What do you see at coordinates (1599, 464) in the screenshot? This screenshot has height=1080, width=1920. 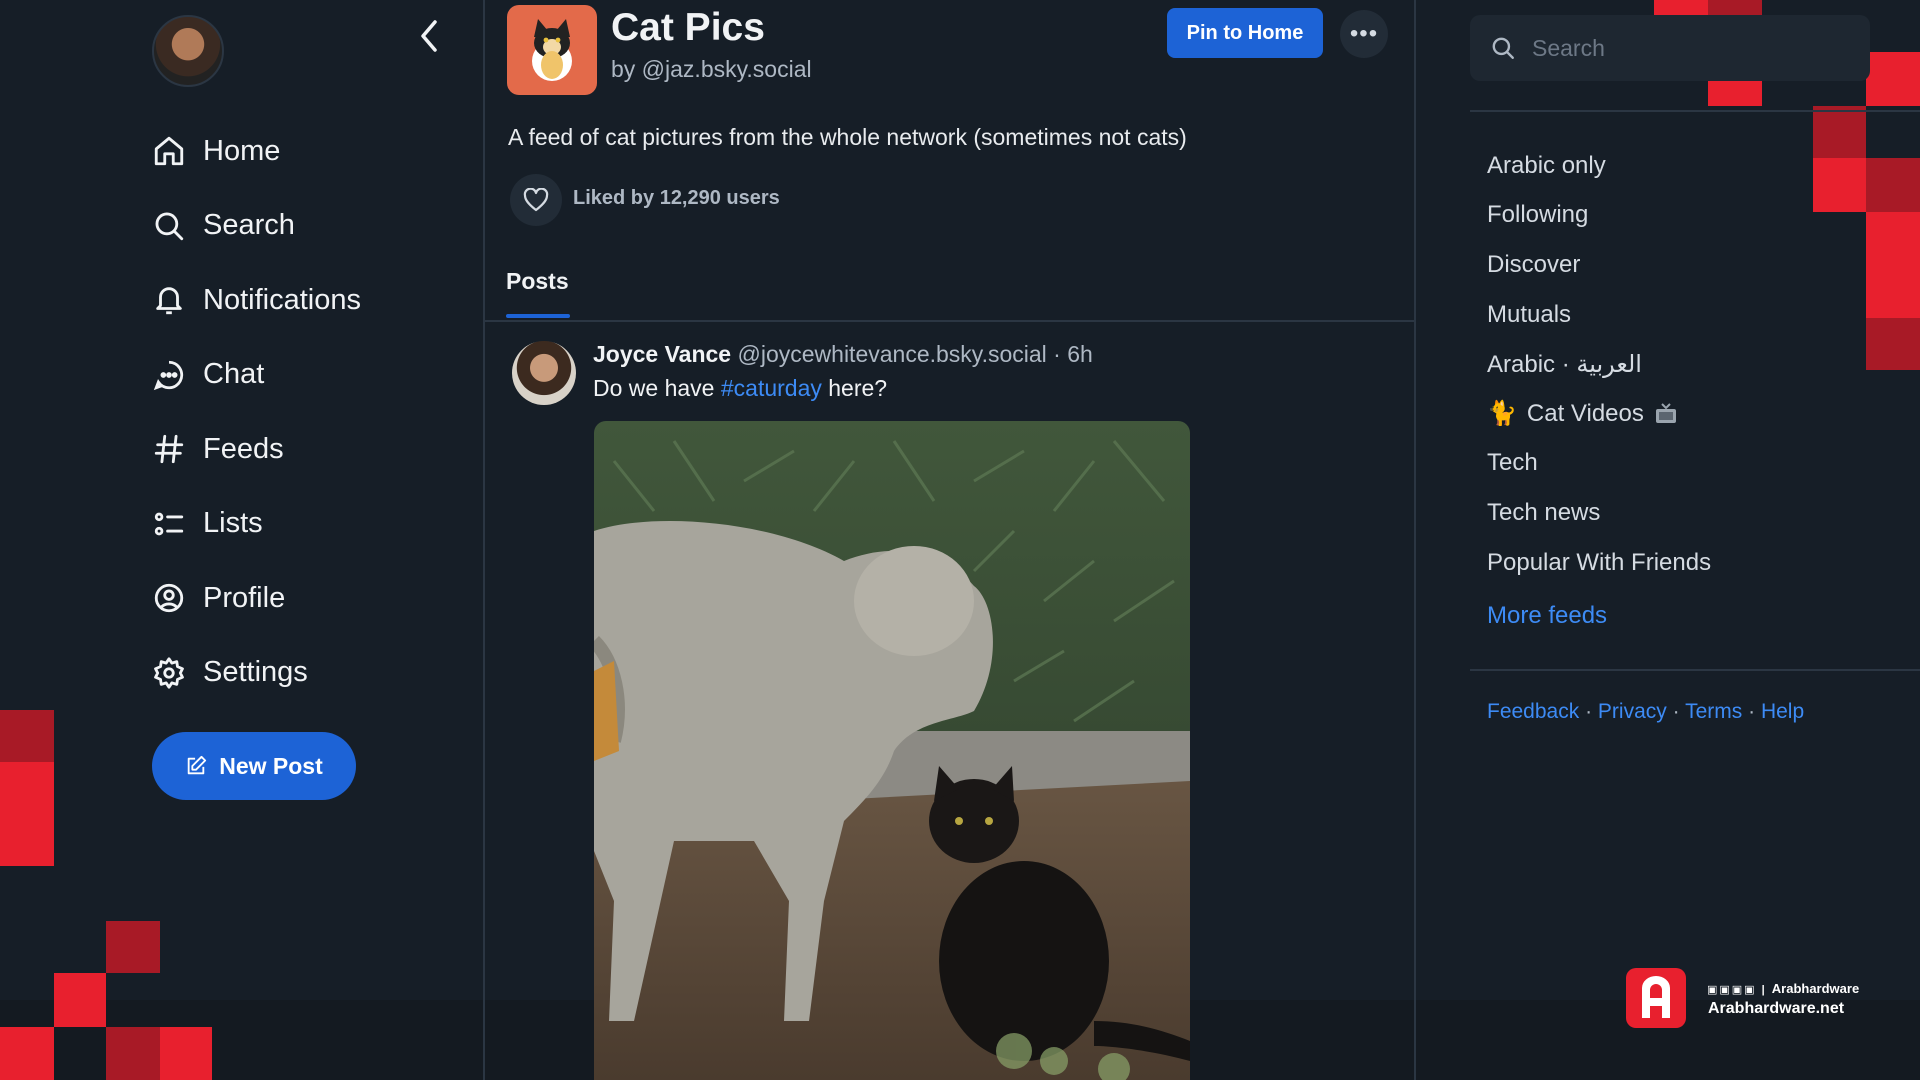 I see `feed-link-tech: Tech` at bounding box center [1599, 464].